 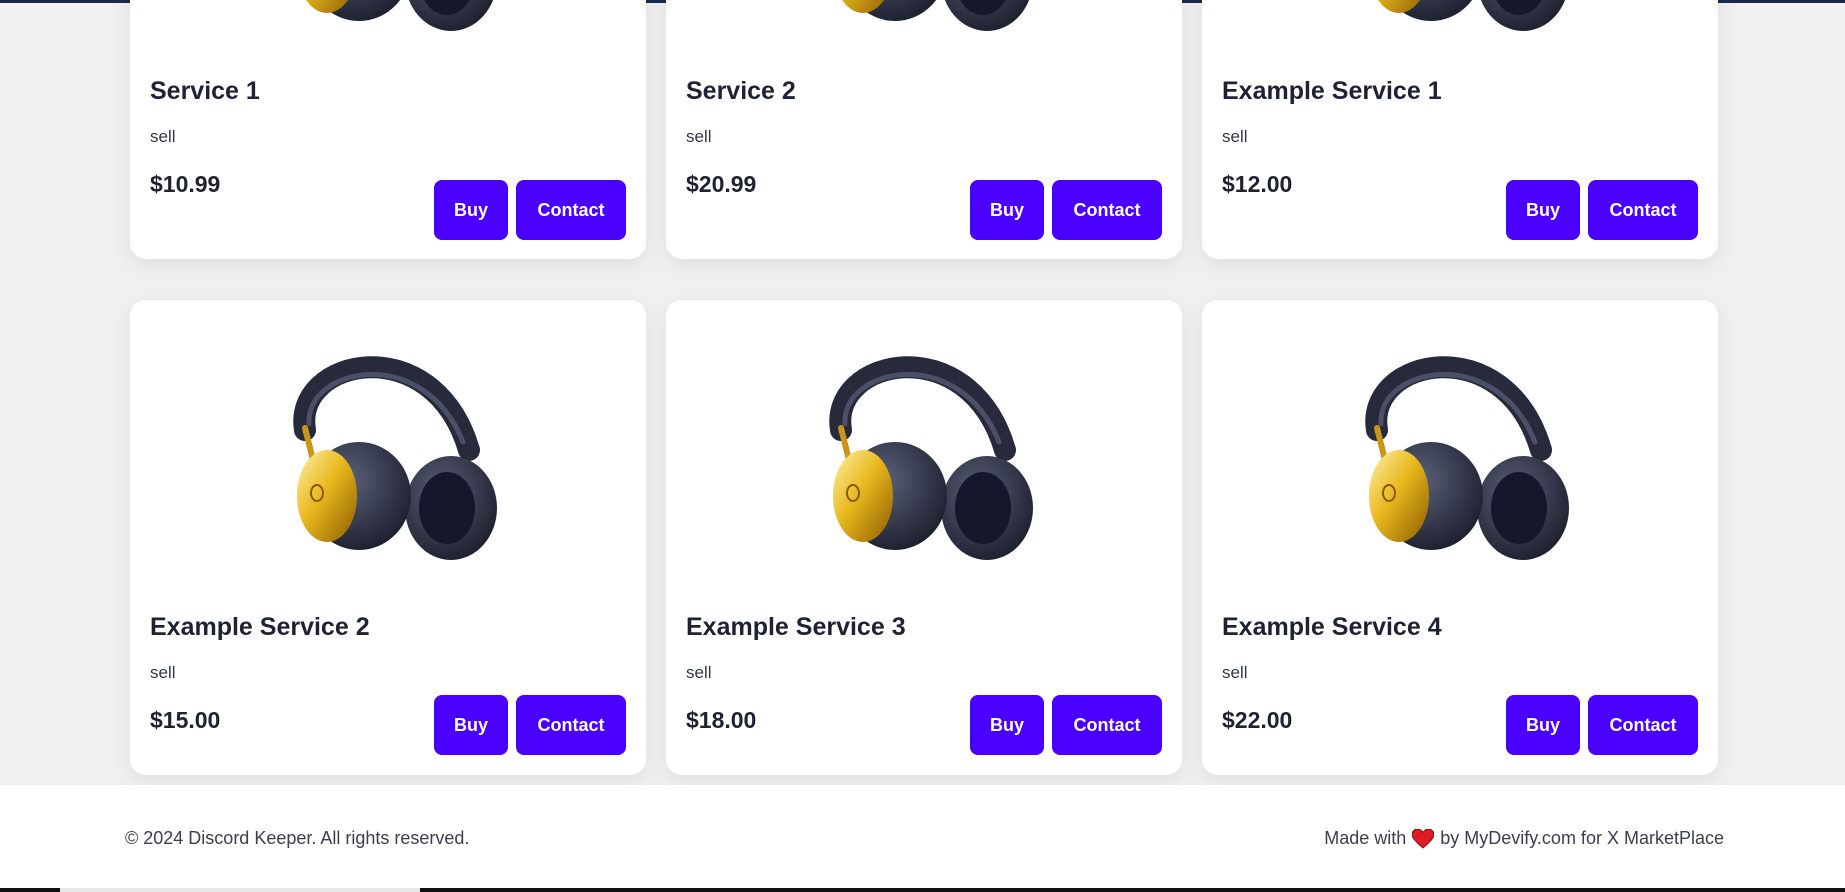 What do you see at coordinates (388, 129) in the screenshot?
I see `service-card: Service 1 sell $10.99 Buy Contact` at bounding box center [388, 129].